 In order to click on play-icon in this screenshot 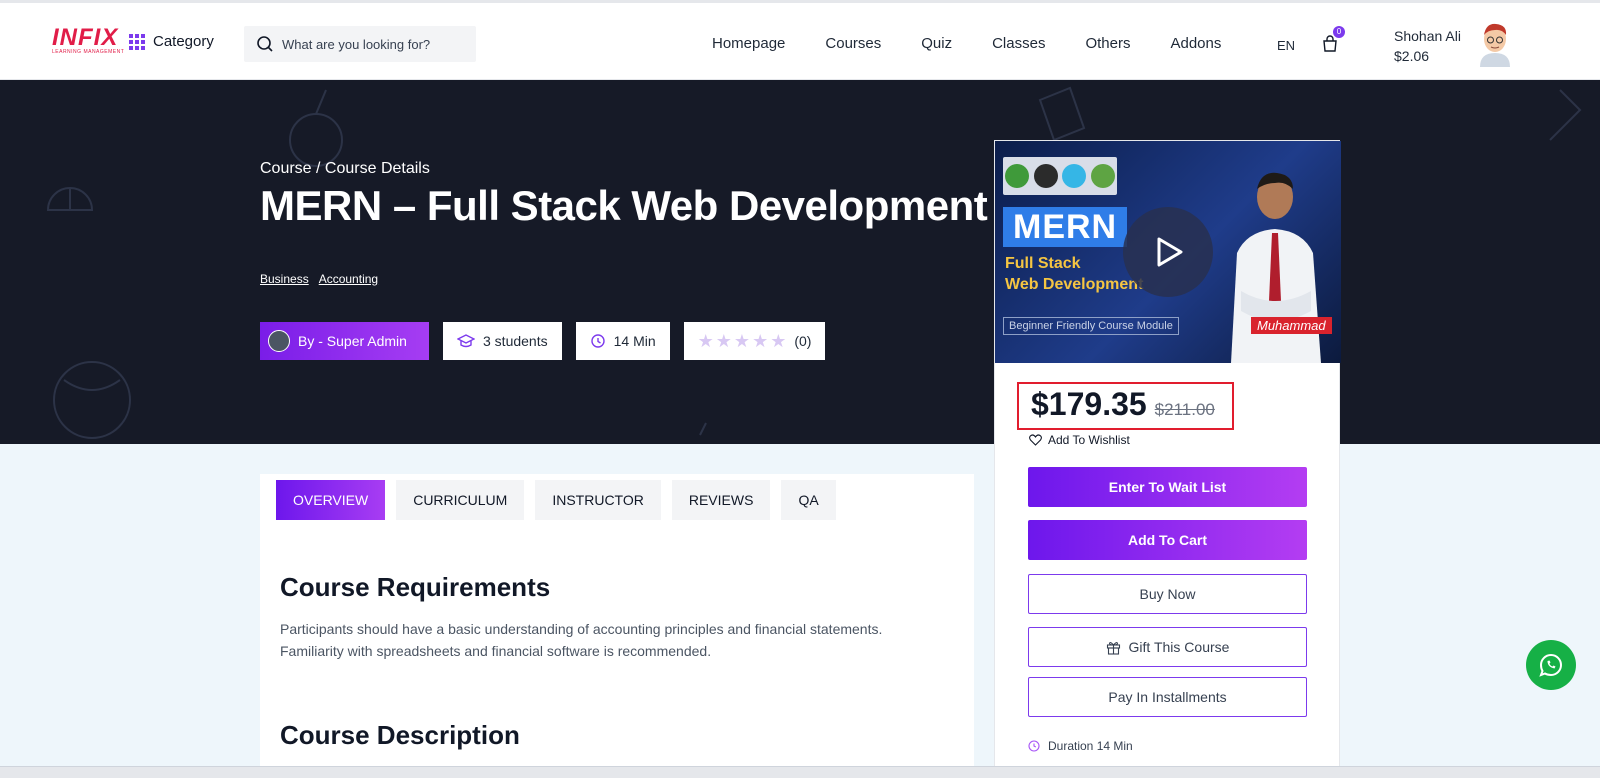, I will do `click(1170, 252)`.